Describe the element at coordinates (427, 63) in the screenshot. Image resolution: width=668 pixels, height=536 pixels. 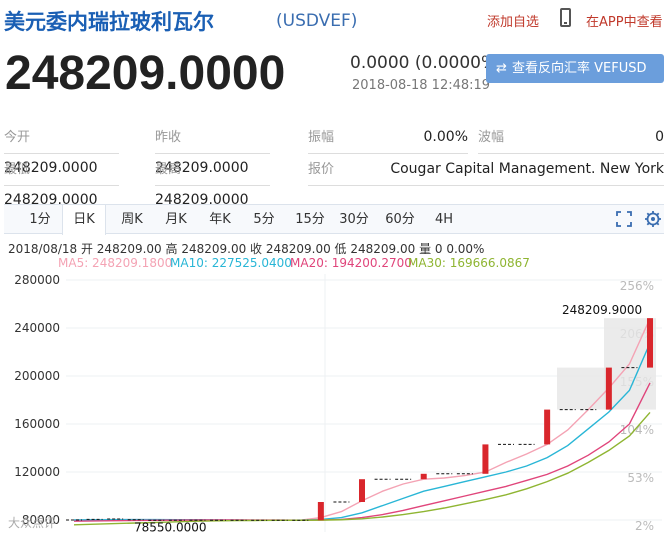
I see `price-change: 0.0000 (0.0000%)` at that location.